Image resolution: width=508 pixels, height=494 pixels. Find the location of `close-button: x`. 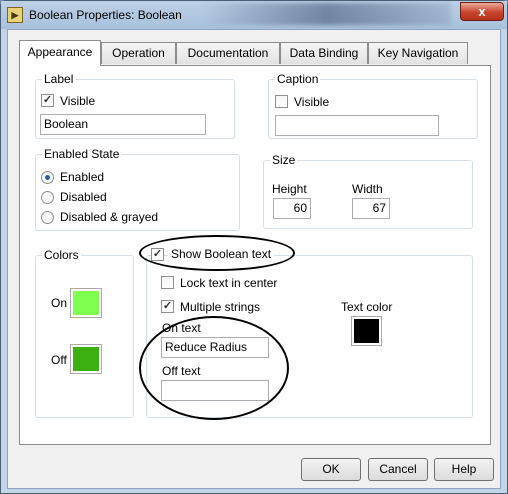

close-button: x is located at coordinates (482, 11).